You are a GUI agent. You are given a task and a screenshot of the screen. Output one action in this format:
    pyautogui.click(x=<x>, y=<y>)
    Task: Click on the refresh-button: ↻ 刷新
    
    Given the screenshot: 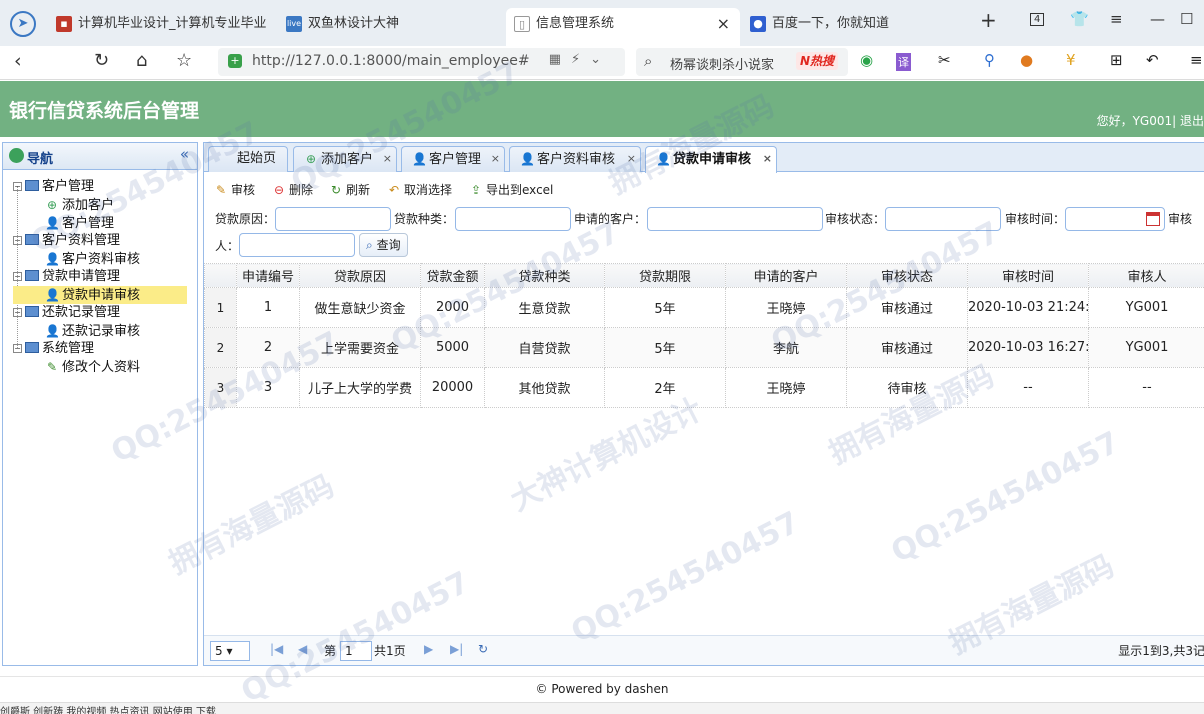 What is the action you would take?
    pyautogui.click(x=349, y=189)
    